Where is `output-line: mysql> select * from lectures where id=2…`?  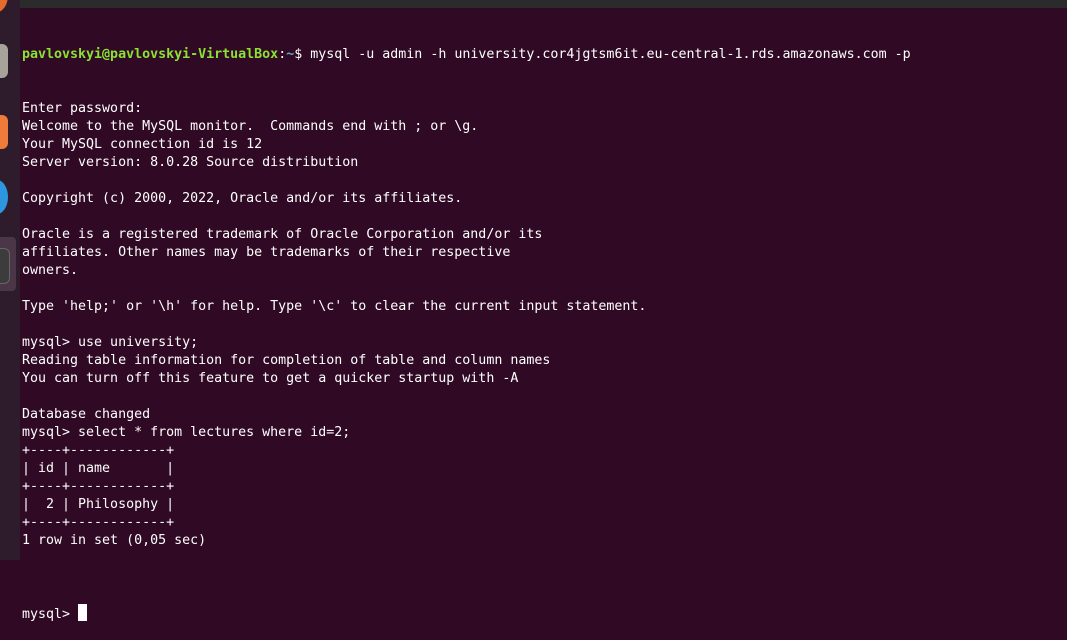 output-line: mysql> select * from lectures where id=2… is located at coordinates (186, 432).